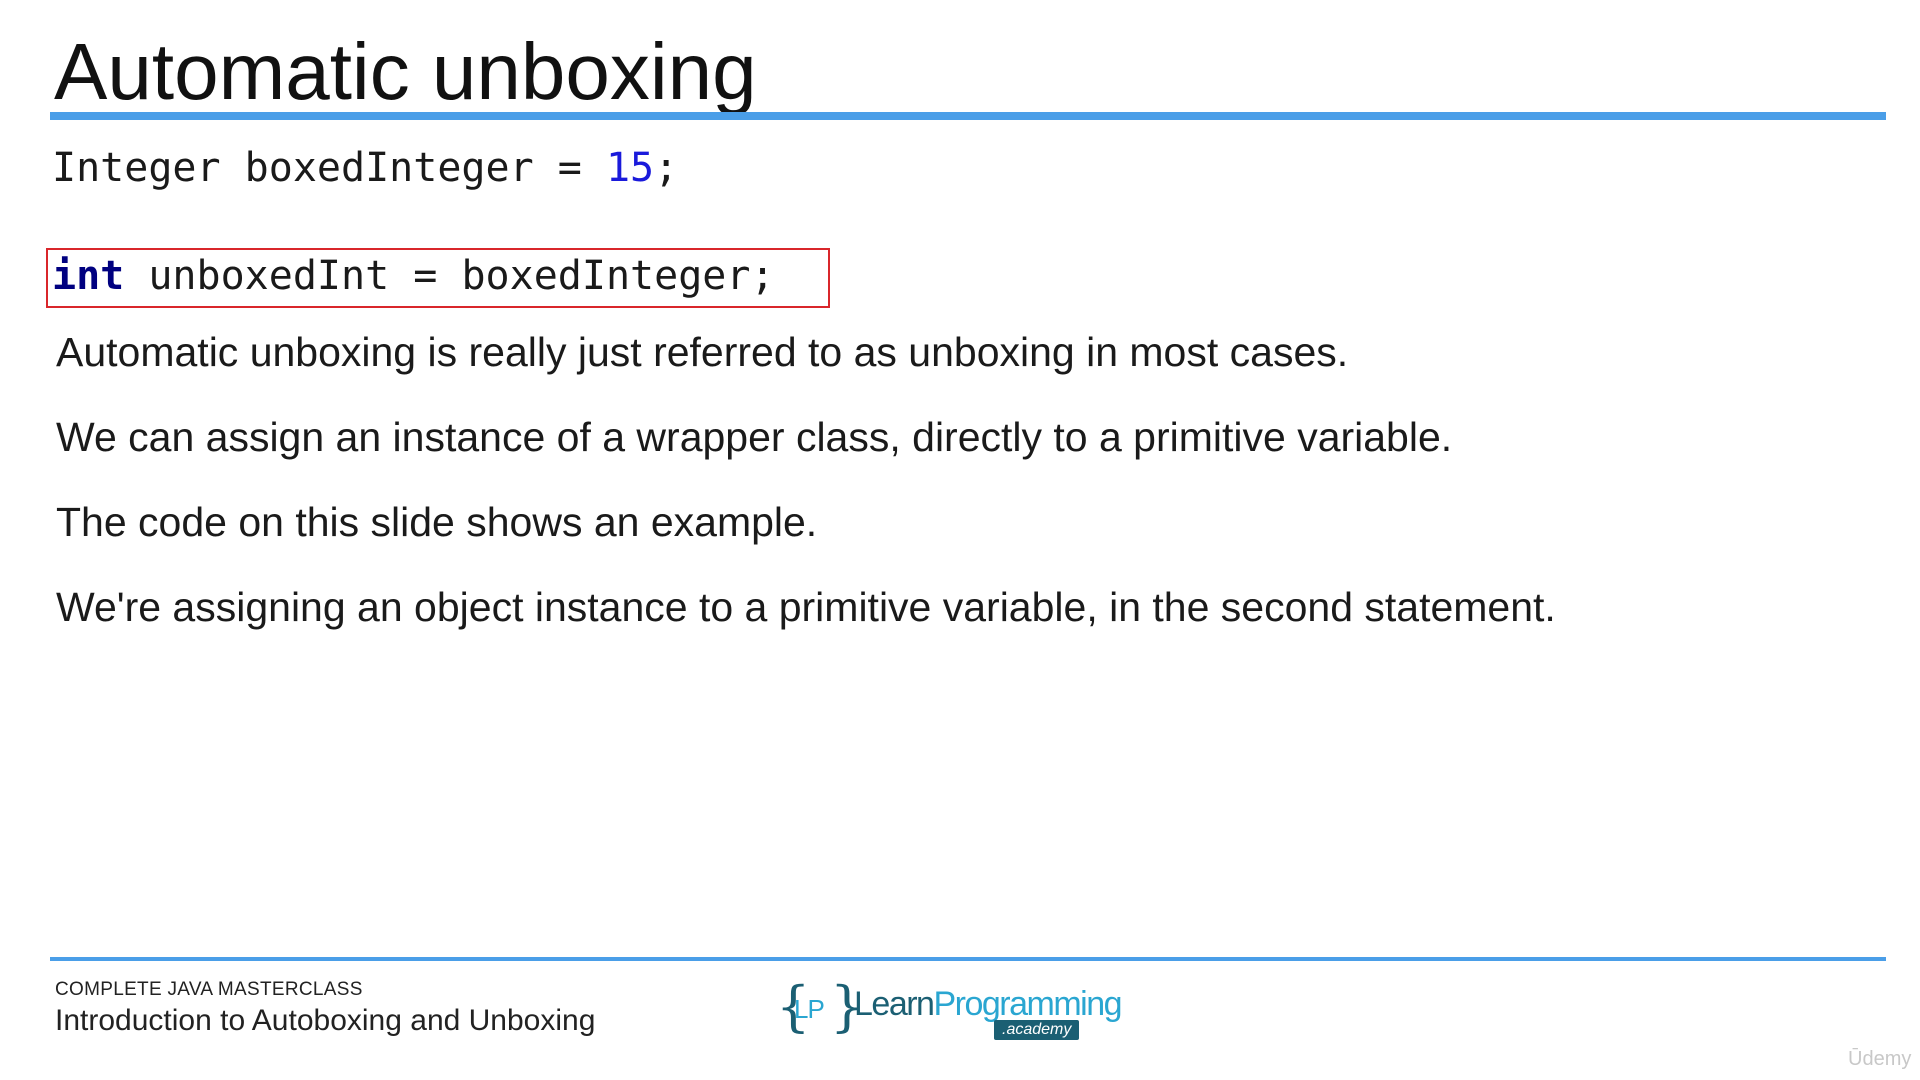 Image resolution: width=1920 pixels, height=1080 pixels. Describe the element at coordinates (968, 959) in the screenshot. I see `footer-divider` at that location.